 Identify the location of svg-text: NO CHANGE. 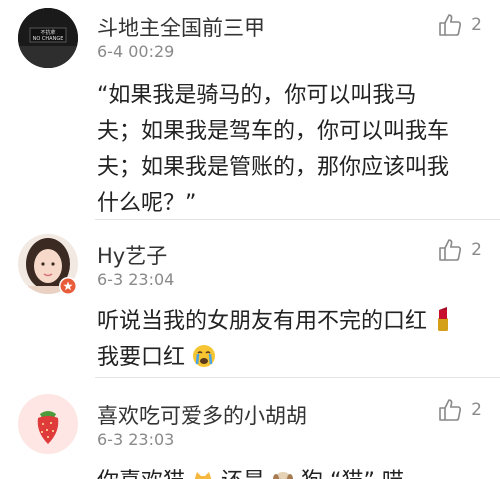
(48, 39).